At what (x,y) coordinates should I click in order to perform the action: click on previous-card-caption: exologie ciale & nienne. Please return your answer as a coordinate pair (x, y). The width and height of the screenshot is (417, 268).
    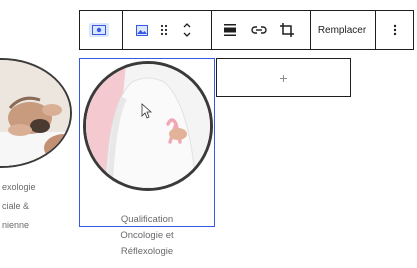
    Looking at the image, I should click on (41, 206).